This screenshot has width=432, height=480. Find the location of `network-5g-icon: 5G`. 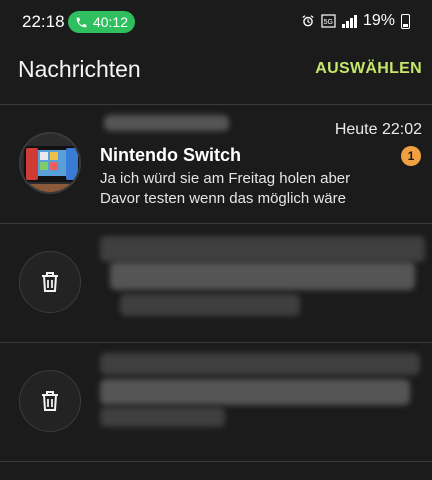

network-5g-icon: 5G is located at coordinates (329, 21).